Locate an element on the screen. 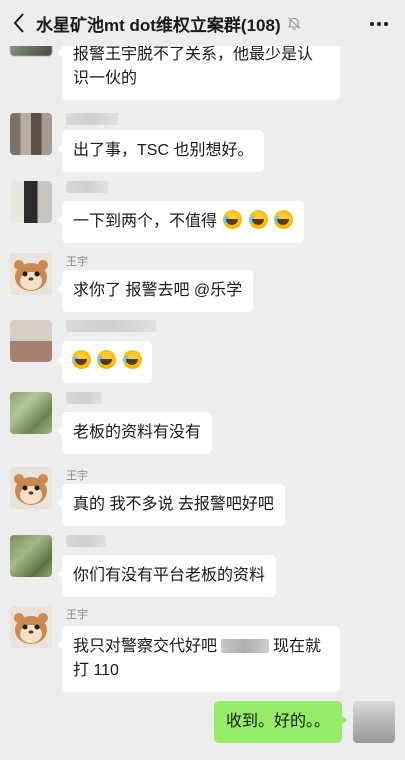 This screenshot has width=405, height=760. my-avatar is located at coordinates (374, 722).